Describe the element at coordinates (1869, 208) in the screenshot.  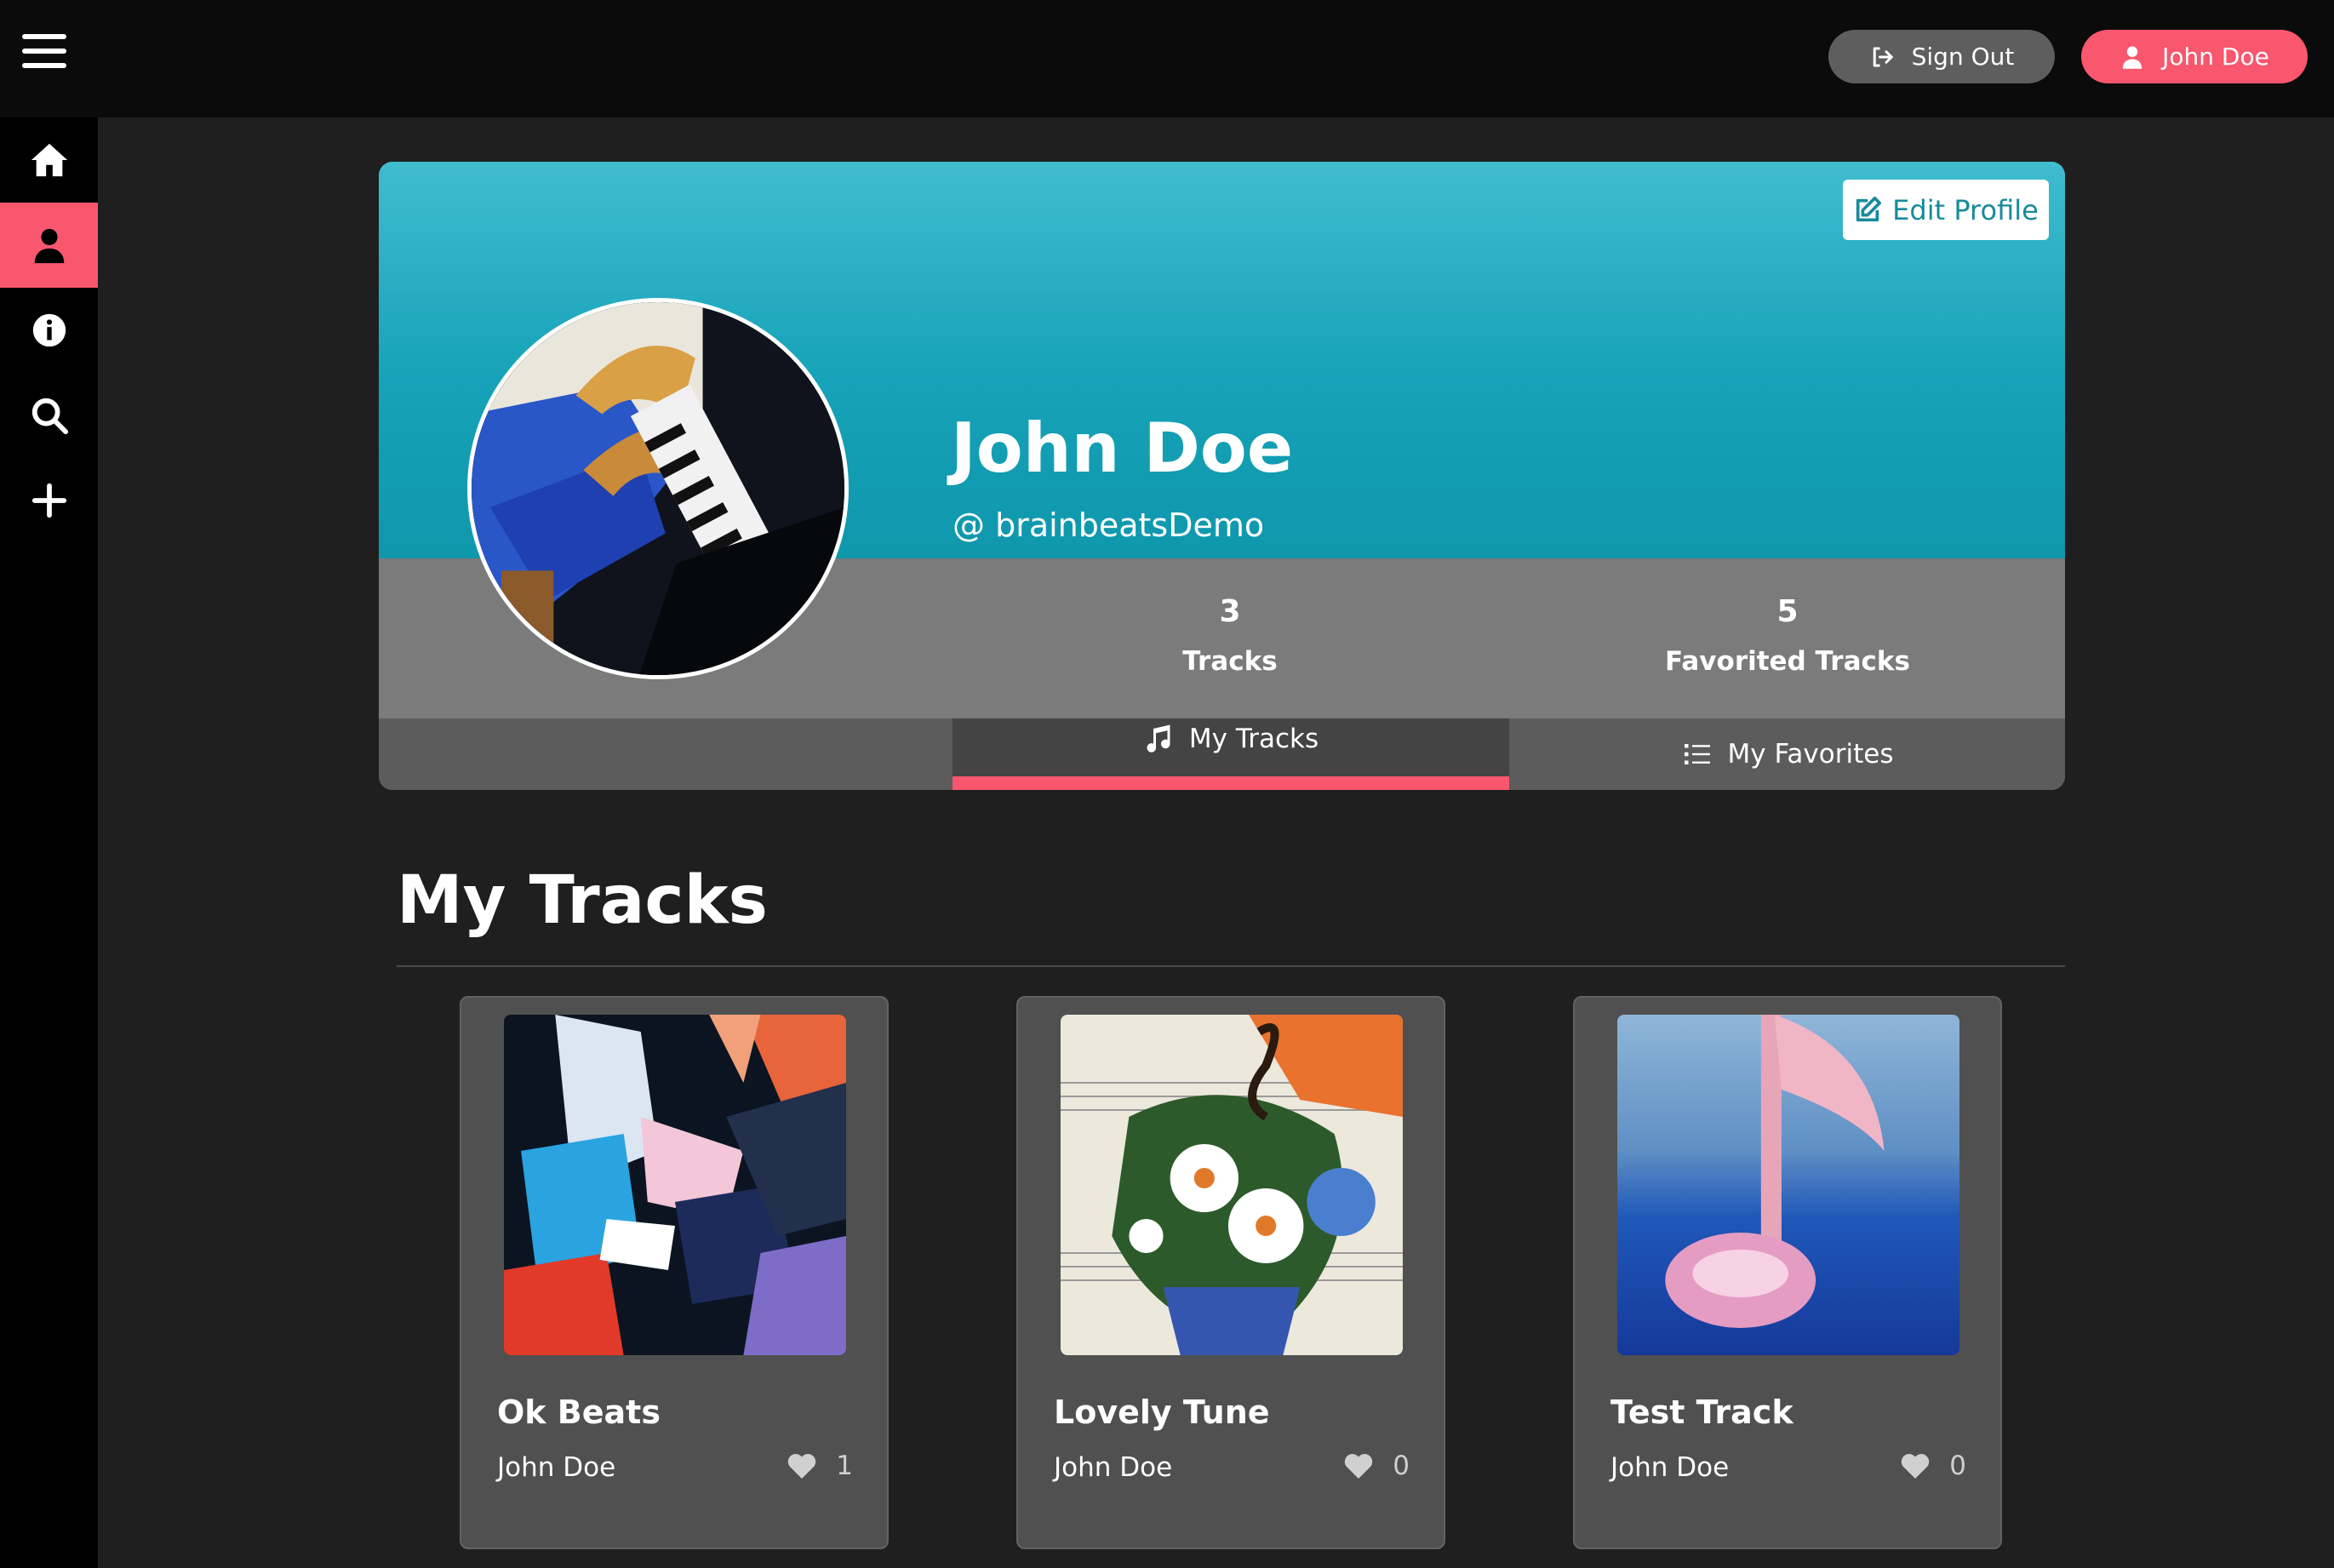
I see `edit-icon` at that location.